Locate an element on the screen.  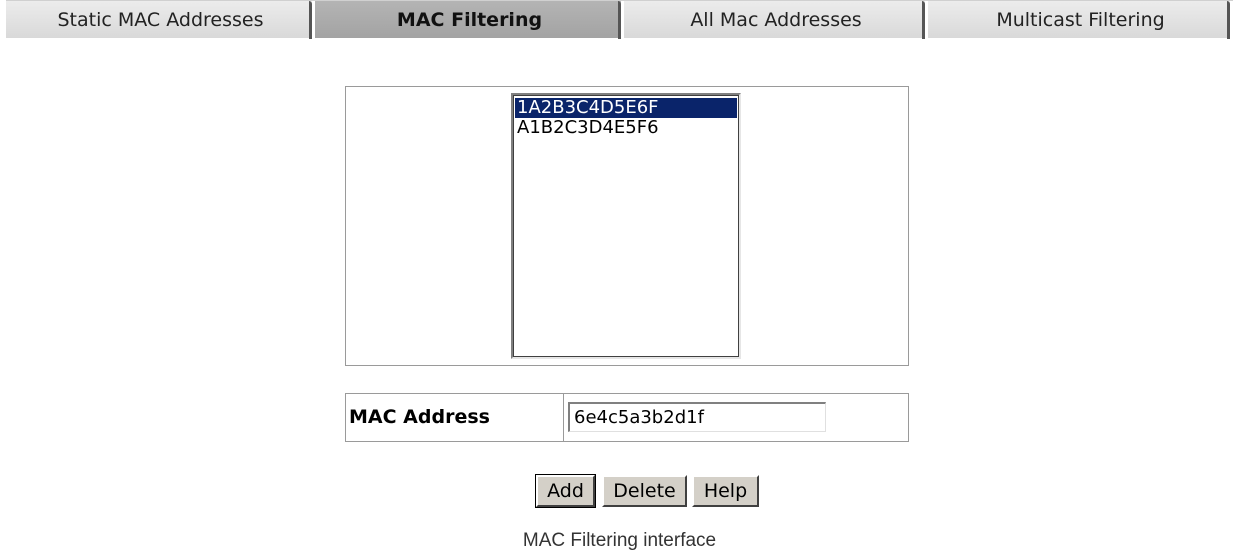
tab-divider is located at coordinates (1229, 20).